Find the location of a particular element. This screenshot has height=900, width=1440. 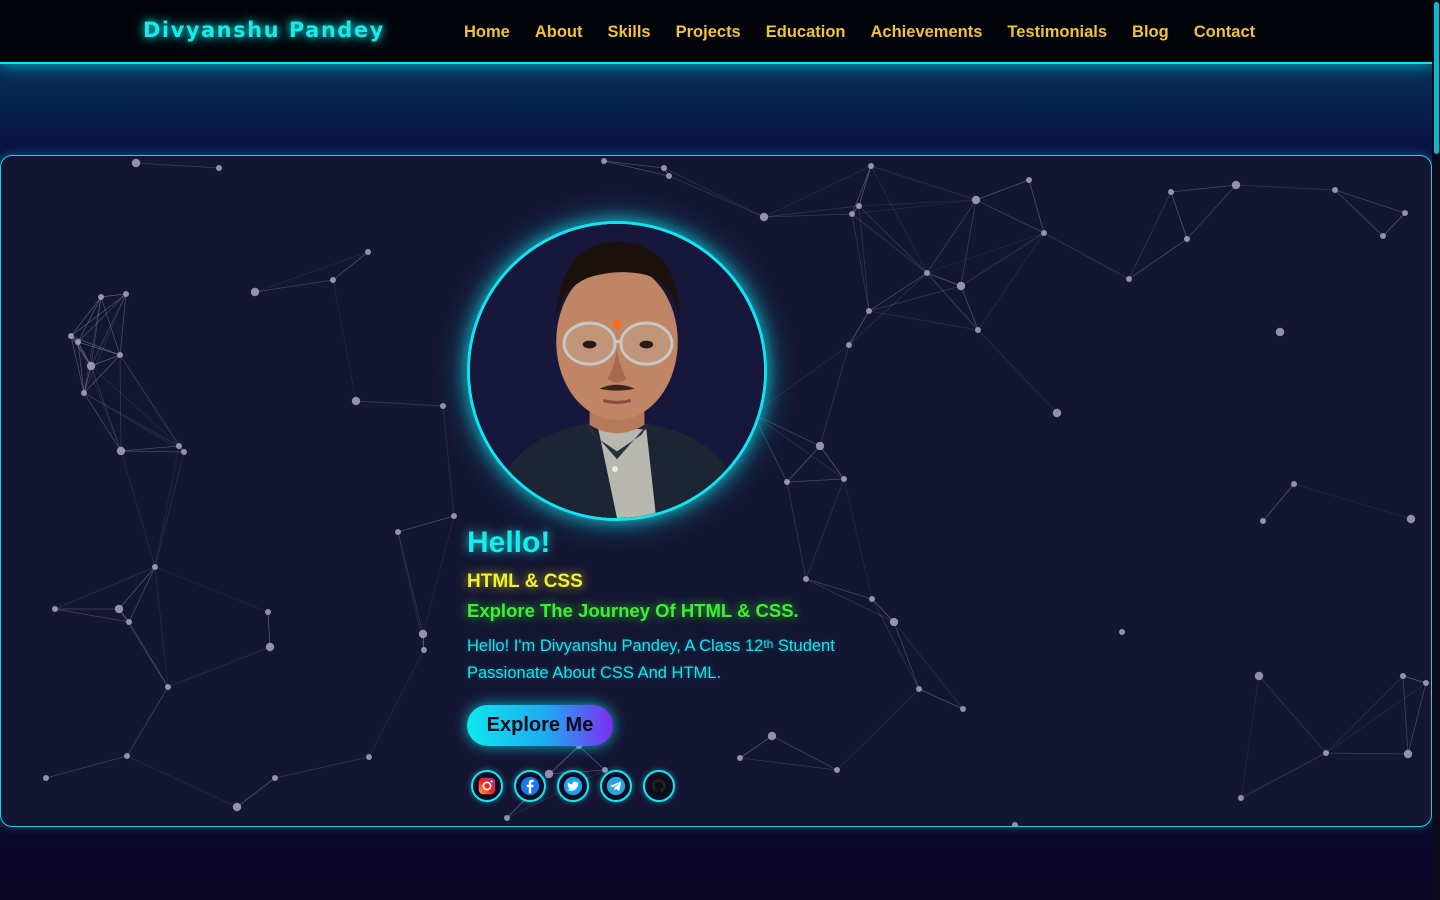

nav-link-education: Education is located at coordinates (806, 32).